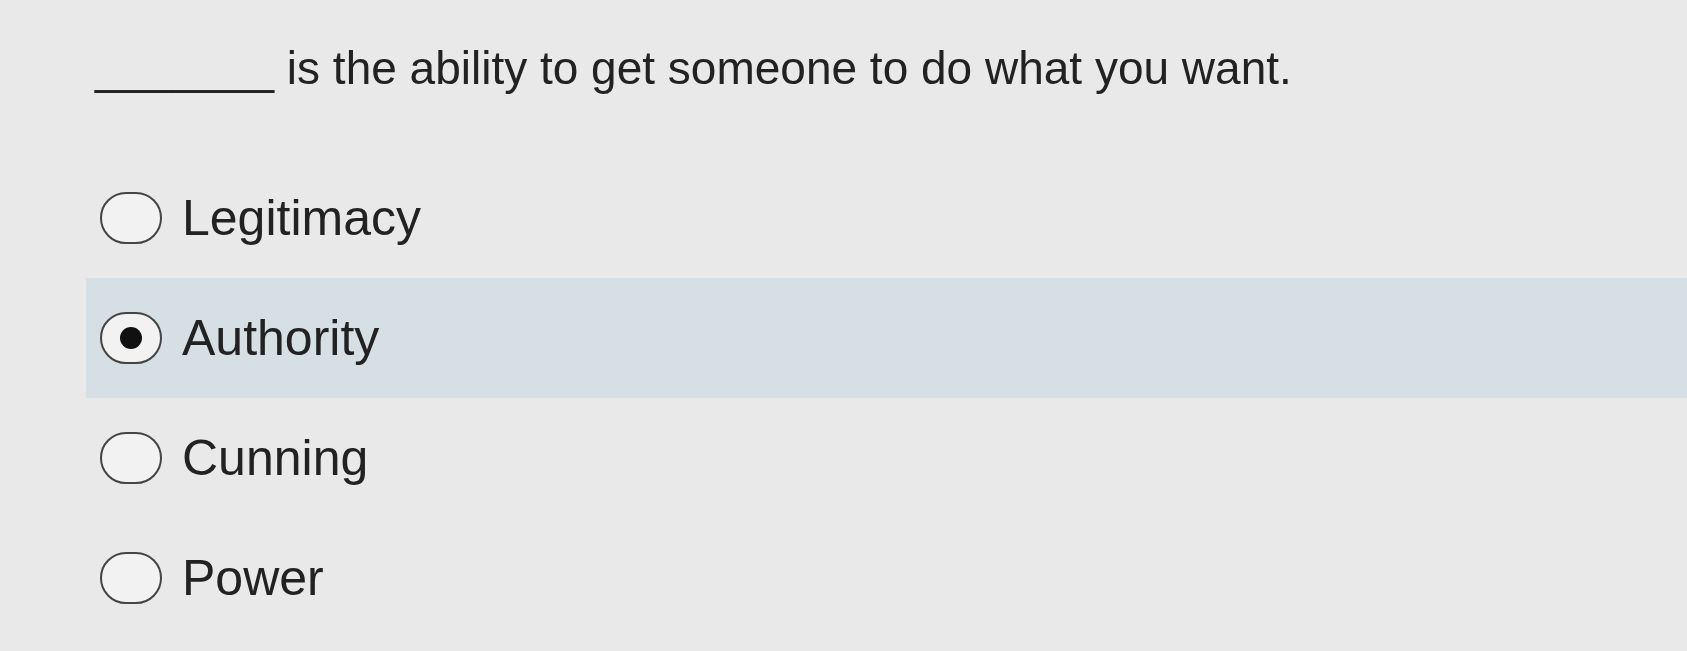 This screenshot has width=1687, height=651. I want to click on option-label: Legitimacy, so click(301, 218).